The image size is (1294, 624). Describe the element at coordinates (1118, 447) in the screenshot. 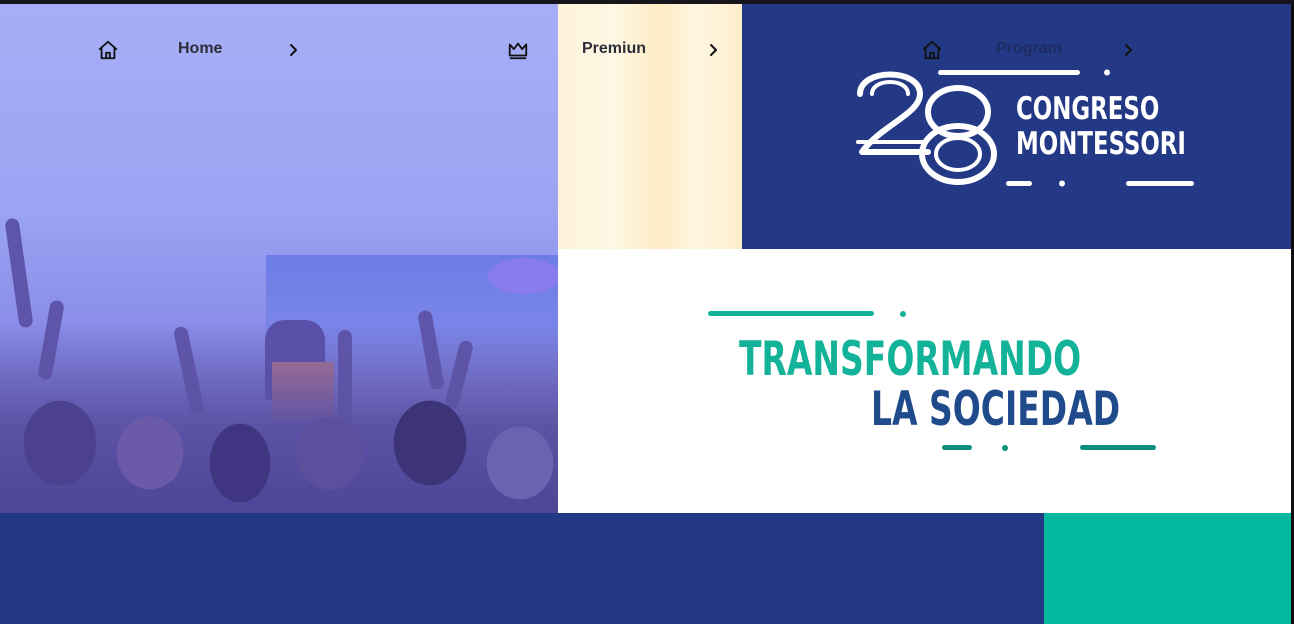

I see `tagline-bottom-bar-long` at that location.